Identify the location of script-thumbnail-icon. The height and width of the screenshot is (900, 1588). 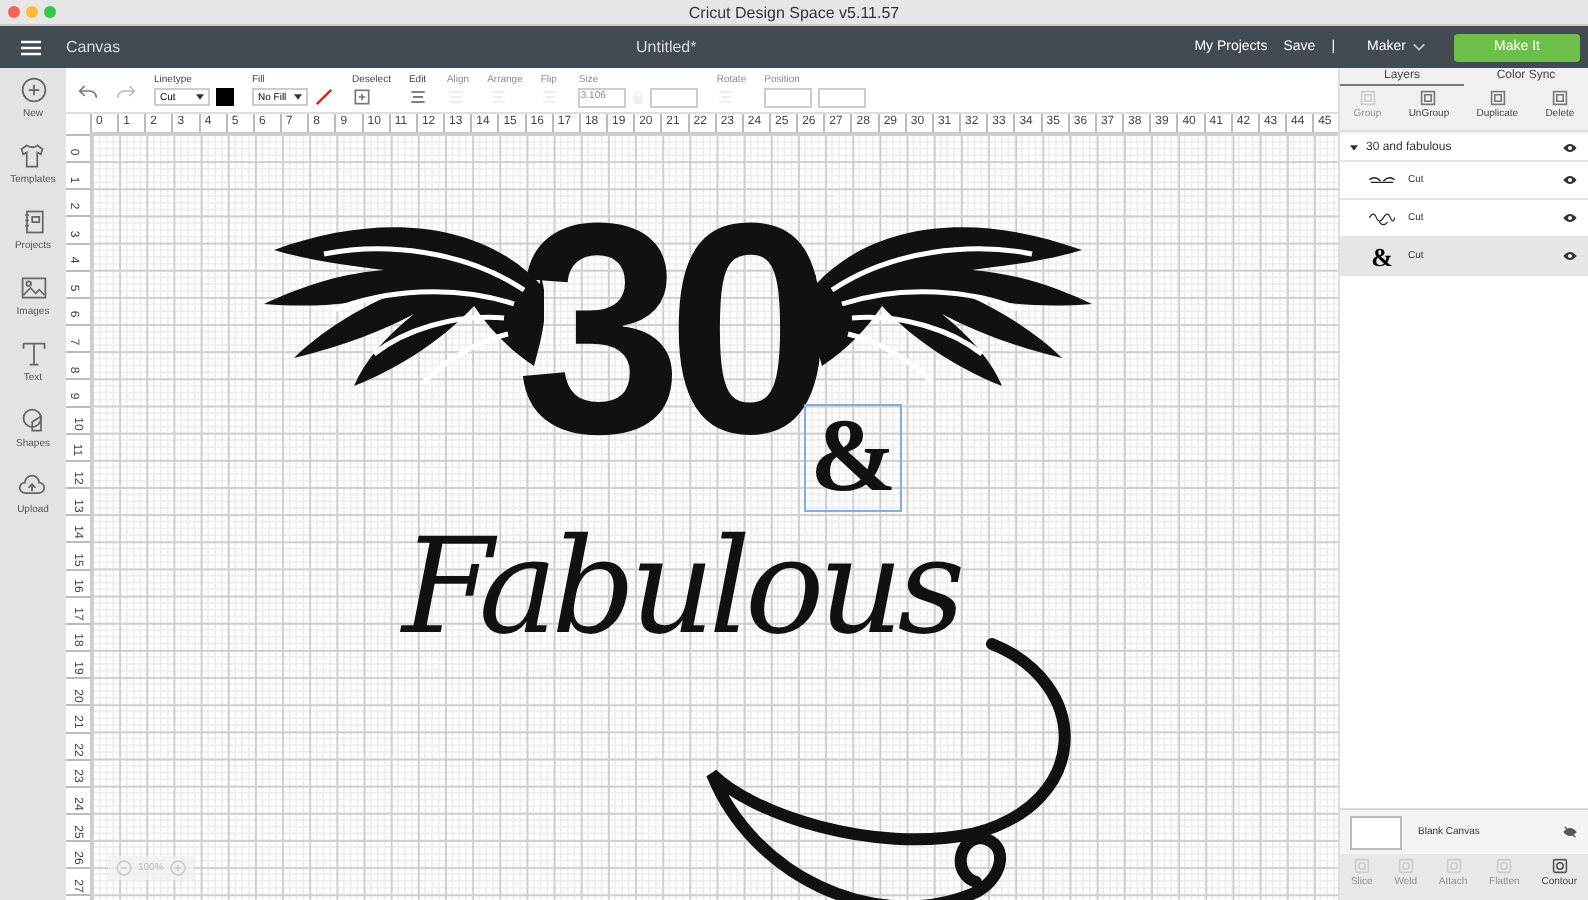
(1382, 218).